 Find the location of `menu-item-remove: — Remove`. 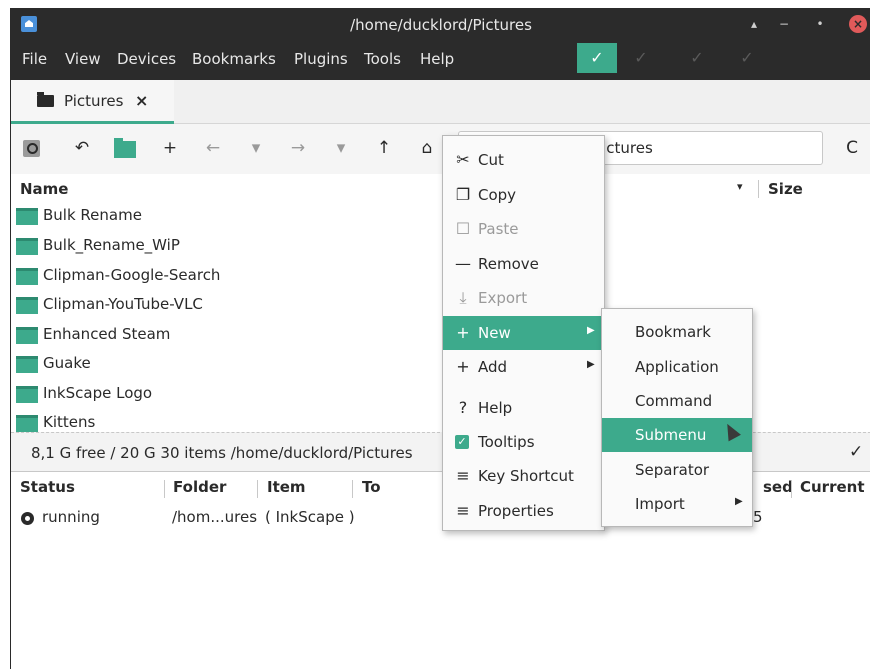

menu-item-remove: — Remove is located at coordinates (523, 264).